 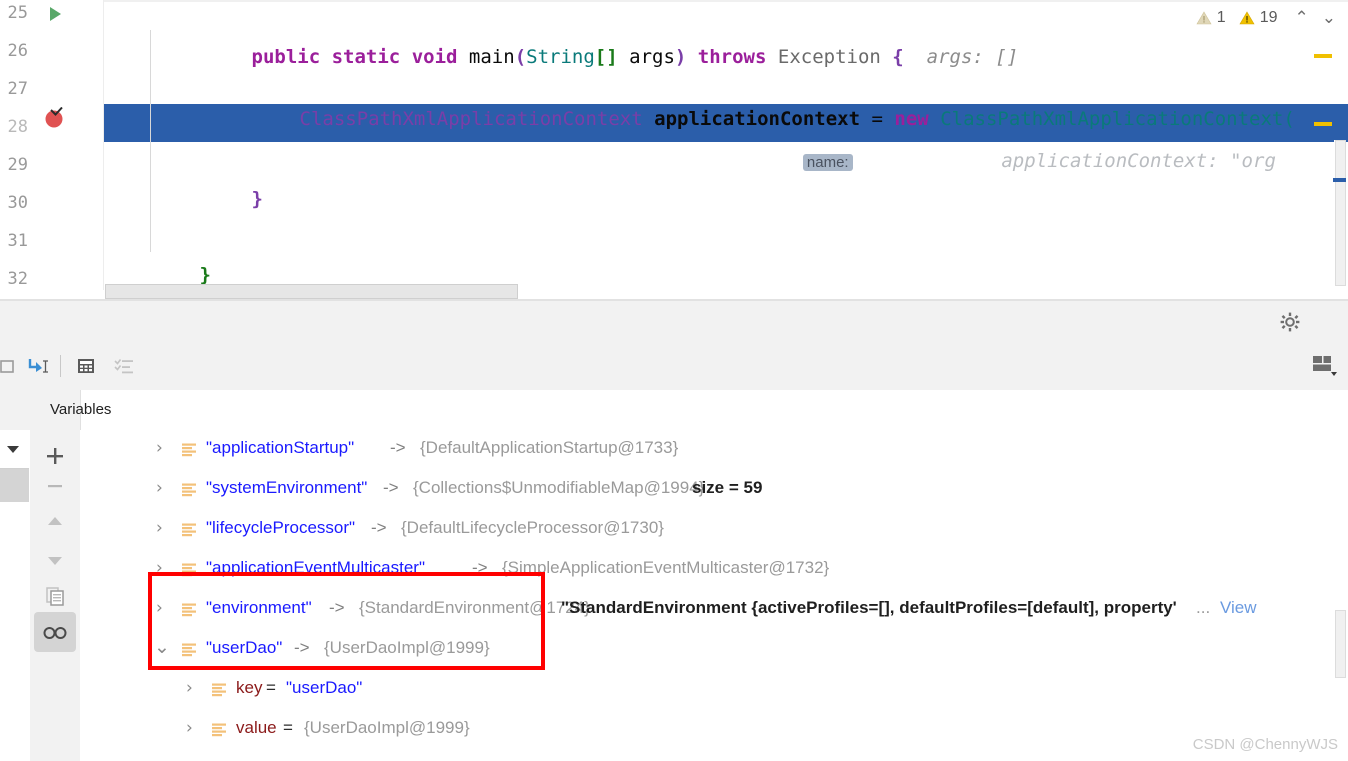 What do you see at coordinates (714, 730) in the screenshot?
I see `tree-row-userDao-value: › value = {UserDaoImpl@1999}` at bounding box center [714, 730].